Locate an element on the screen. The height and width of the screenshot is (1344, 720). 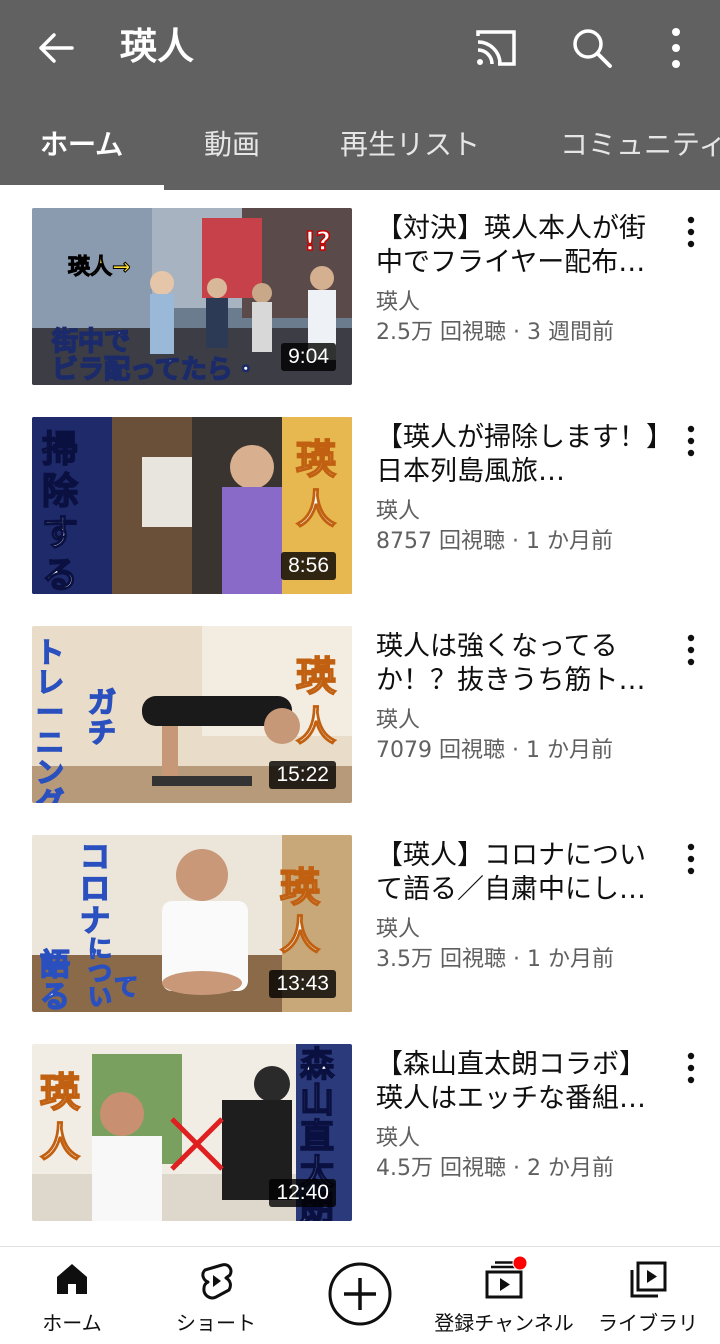
thumb-text: て is located at coordinates (126, 987).